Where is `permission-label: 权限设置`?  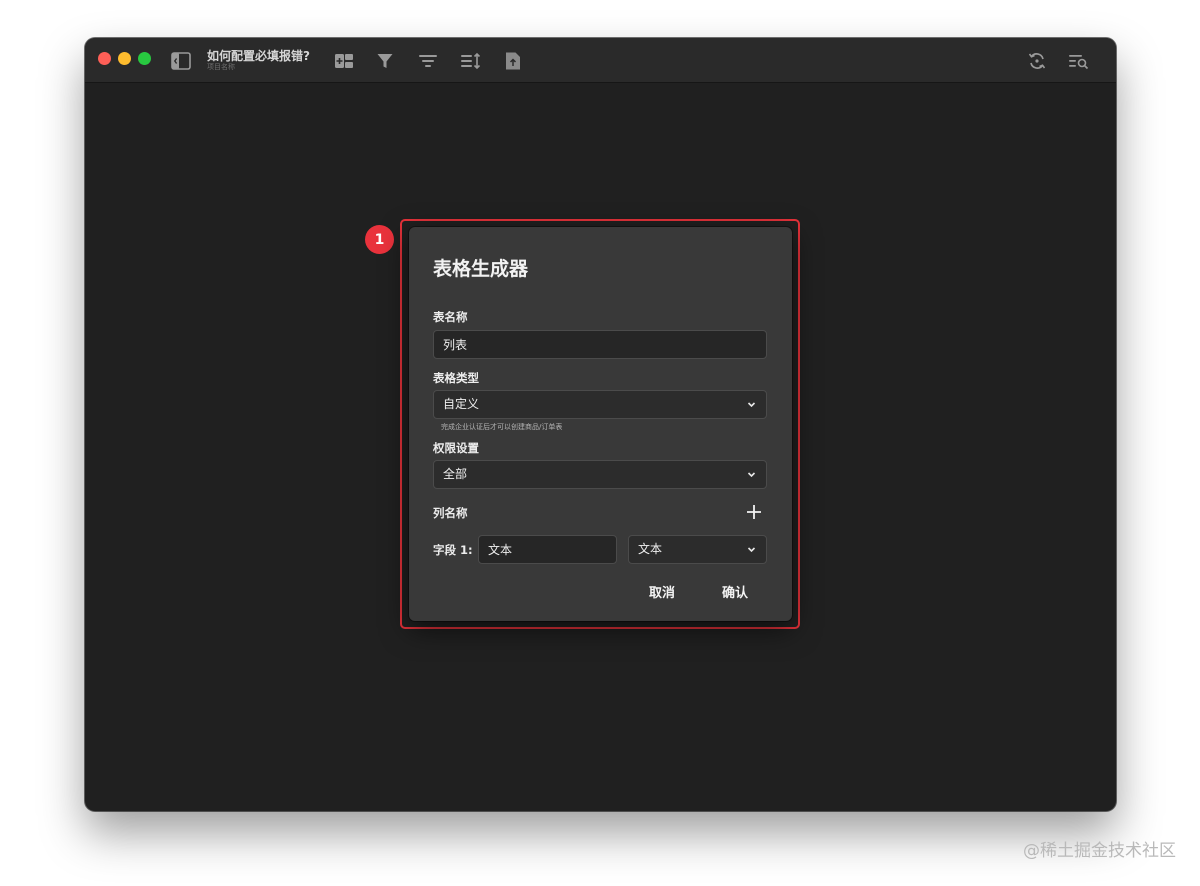
permission-label: 权限设置 is located at coordinates (456, 448).